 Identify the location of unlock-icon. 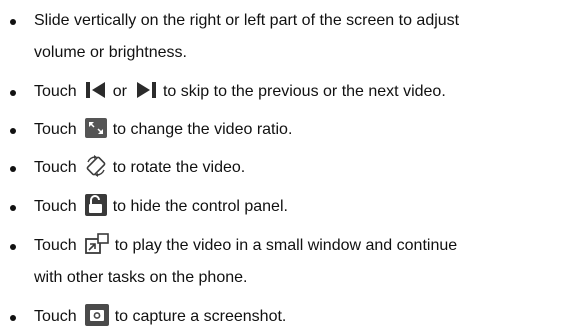
(95, 204).